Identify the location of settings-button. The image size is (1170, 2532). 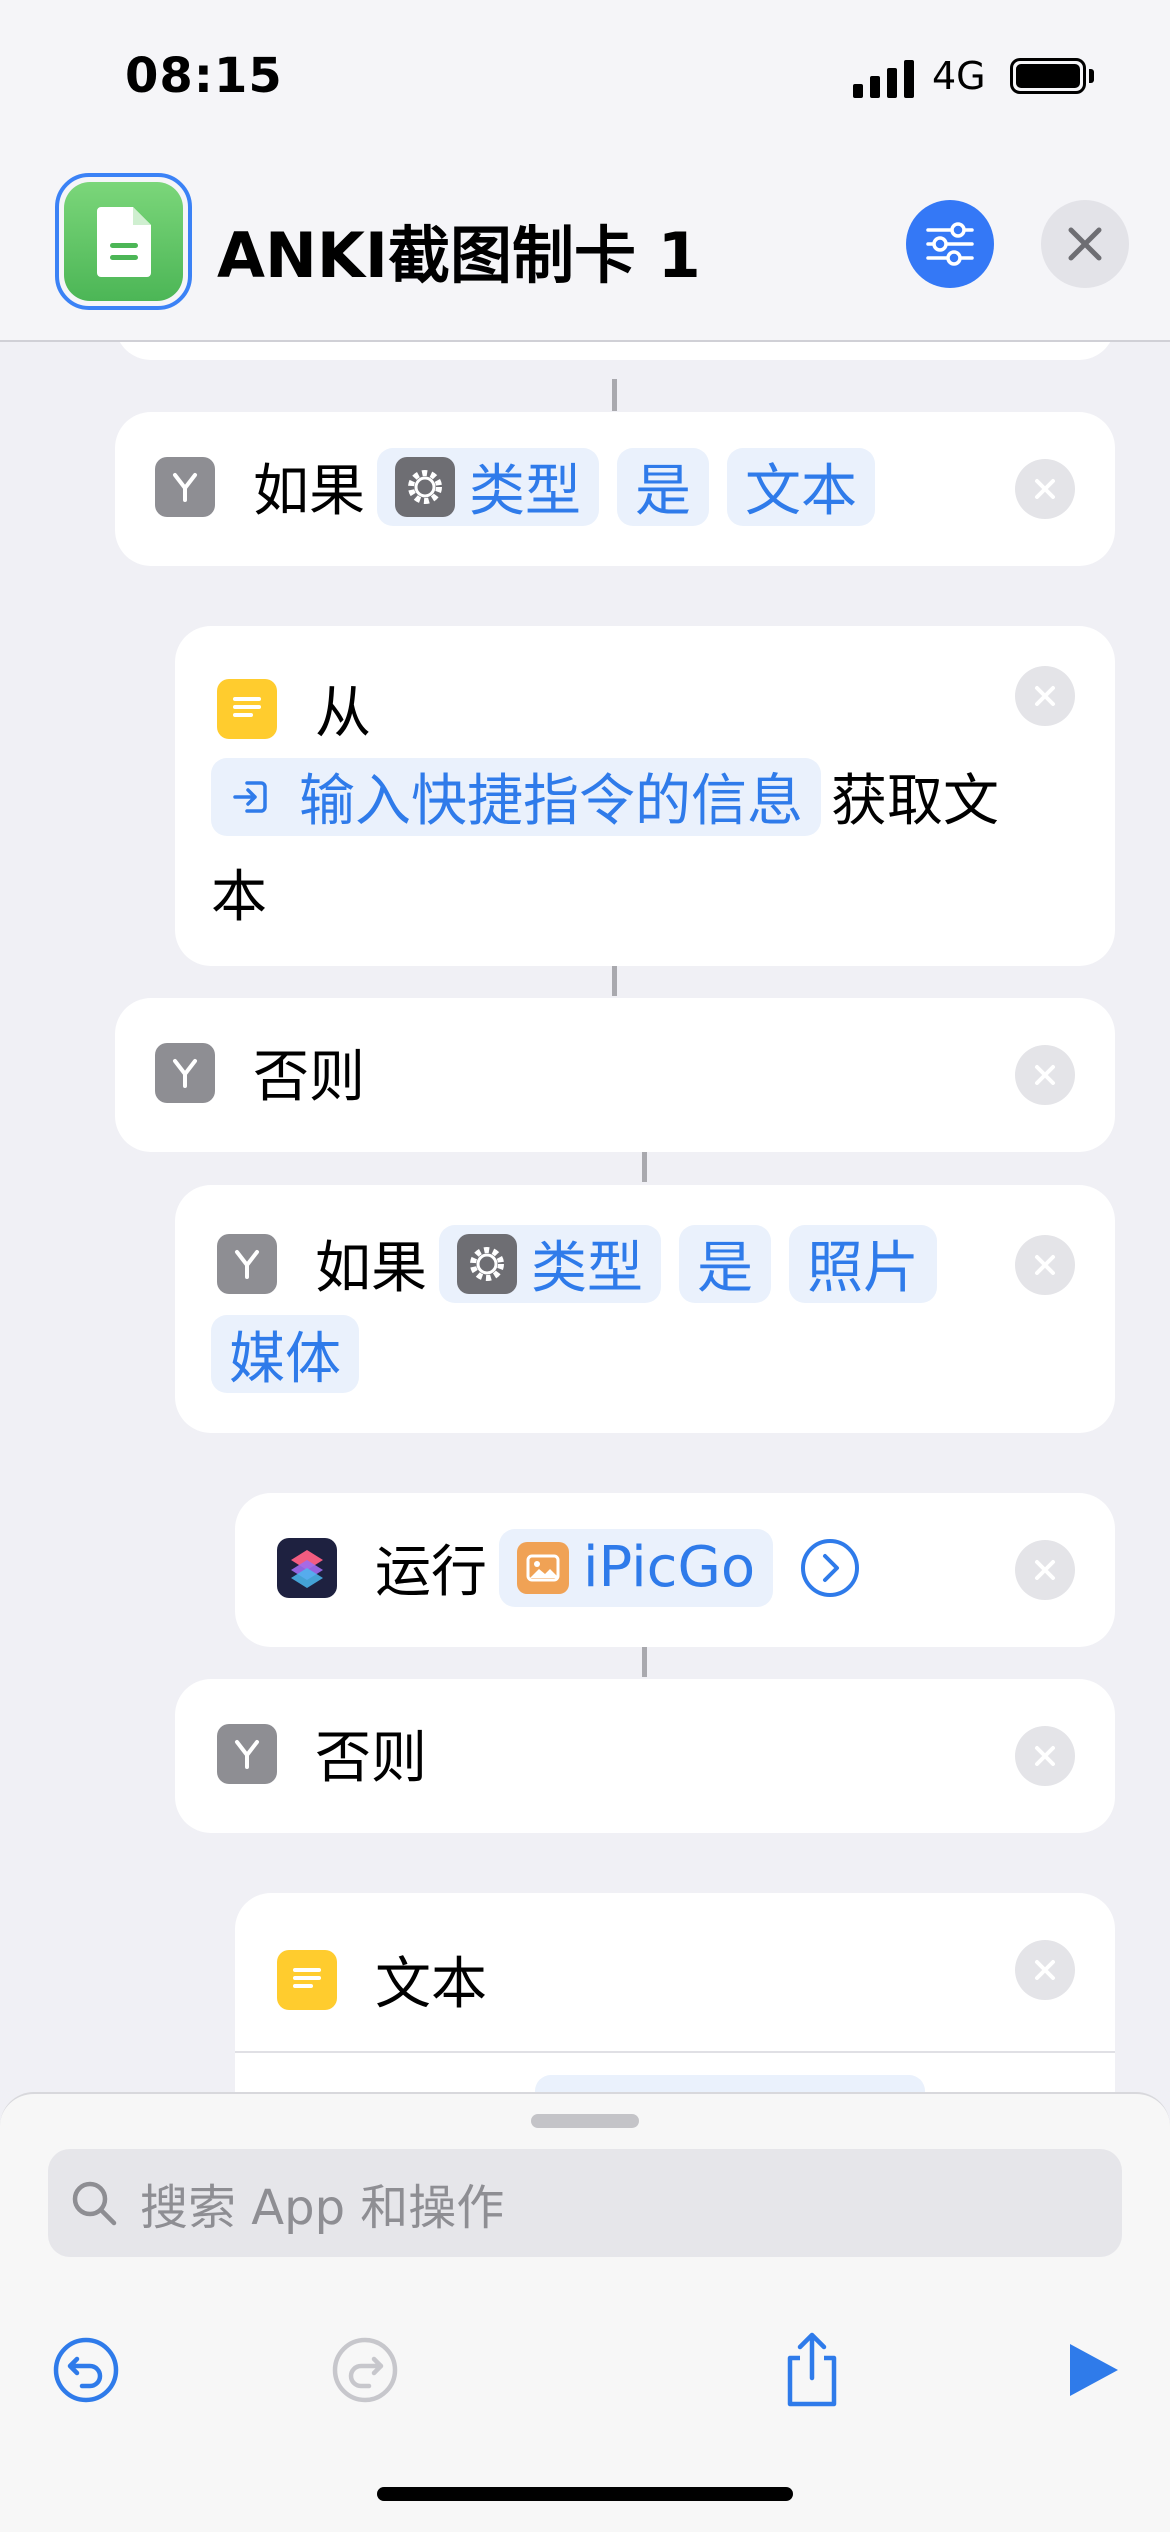
(950, 244).